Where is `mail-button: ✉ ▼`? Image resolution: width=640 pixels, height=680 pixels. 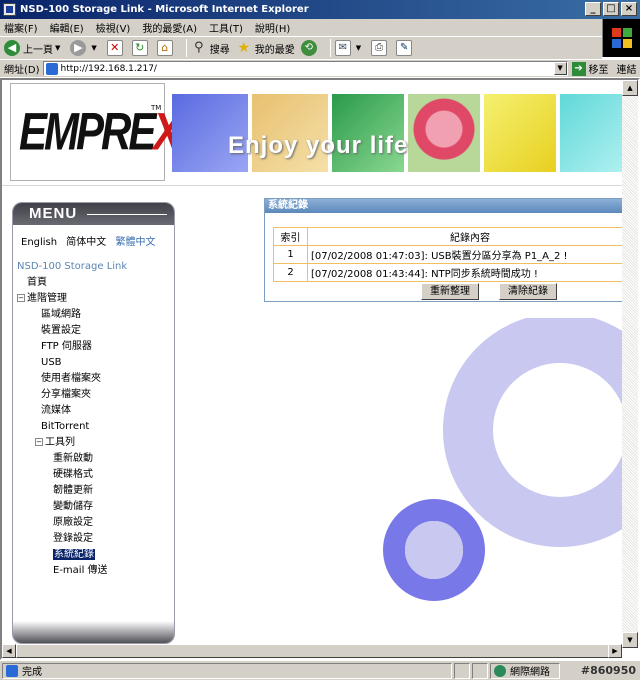
mail-button: ✉ ▼ is located at coordinates (349, 48).